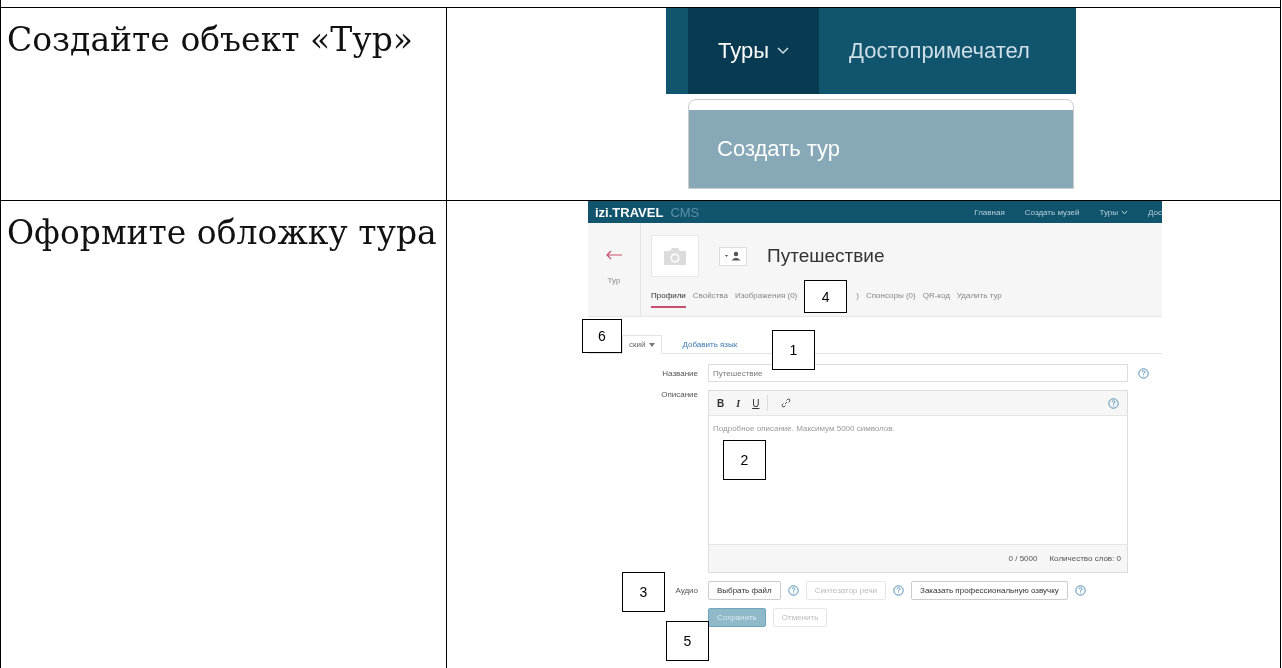 Image resolution: width=1282 pixels, height=668 pixels. I want to click on profile-tab: Спонсоры (0), so click(890, 296).